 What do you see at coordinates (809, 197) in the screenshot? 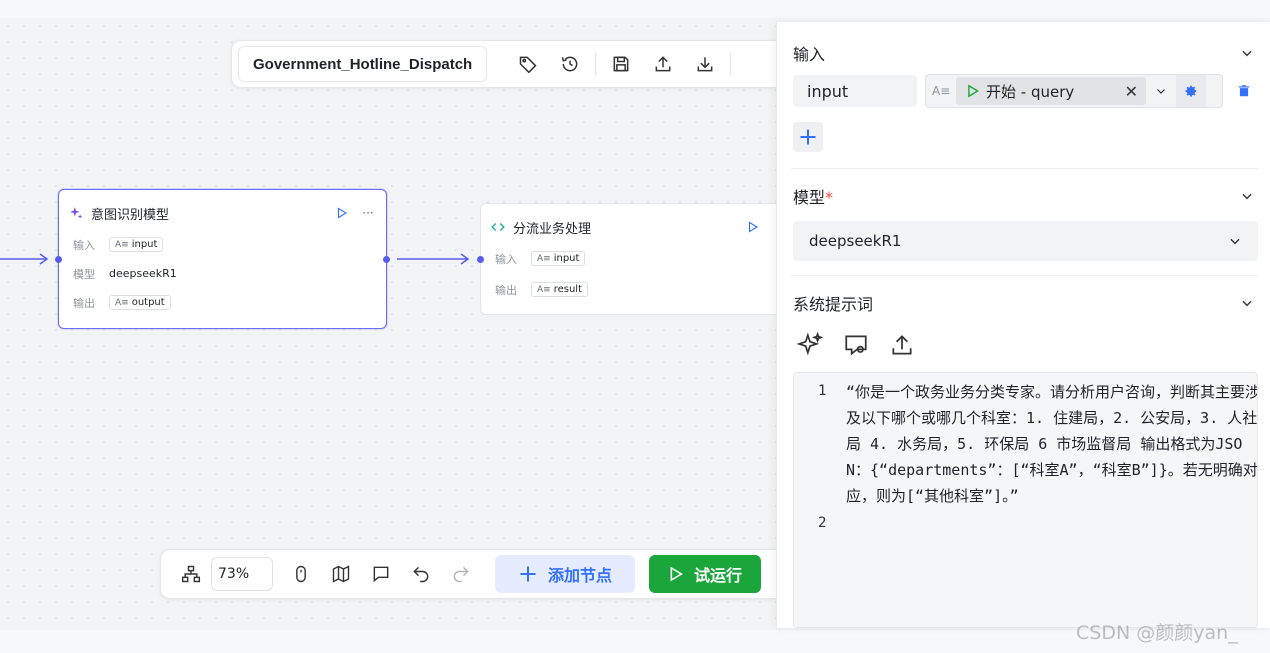
I see `model-section-title: 模型` at bounding box center [809, 197].